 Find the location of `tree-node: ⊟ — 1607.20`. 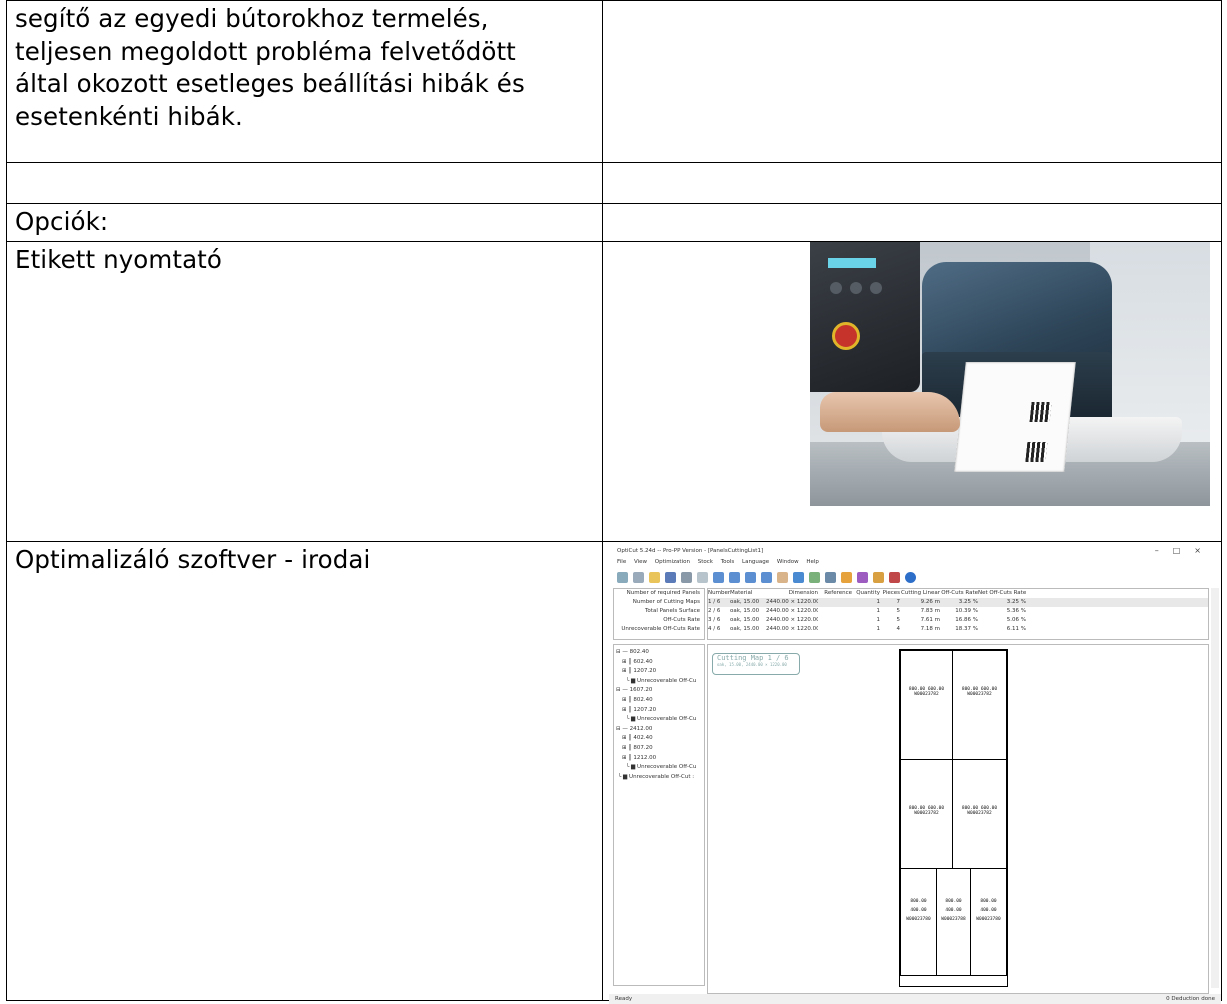

tree-node: ⊟ — 1607.20 is located at coordinates (659, 691).